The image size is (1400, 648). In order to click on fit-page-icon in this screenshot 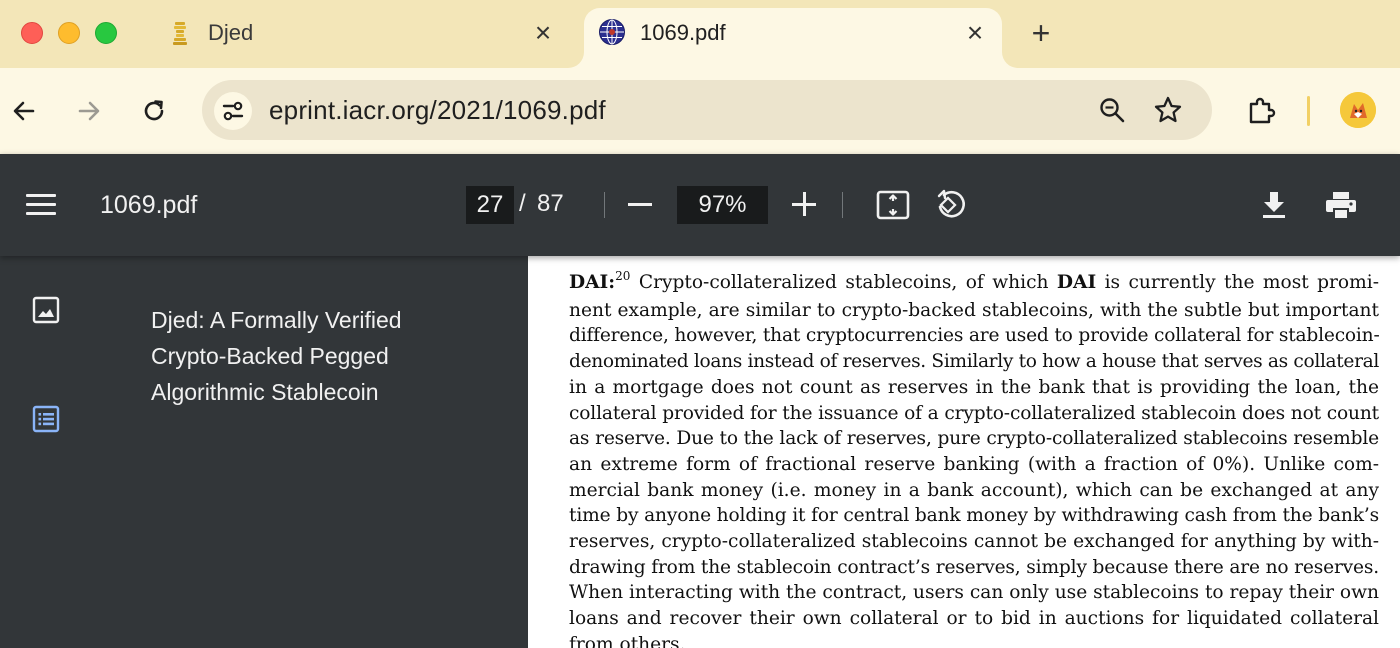, I will do `click(893, 205)`.